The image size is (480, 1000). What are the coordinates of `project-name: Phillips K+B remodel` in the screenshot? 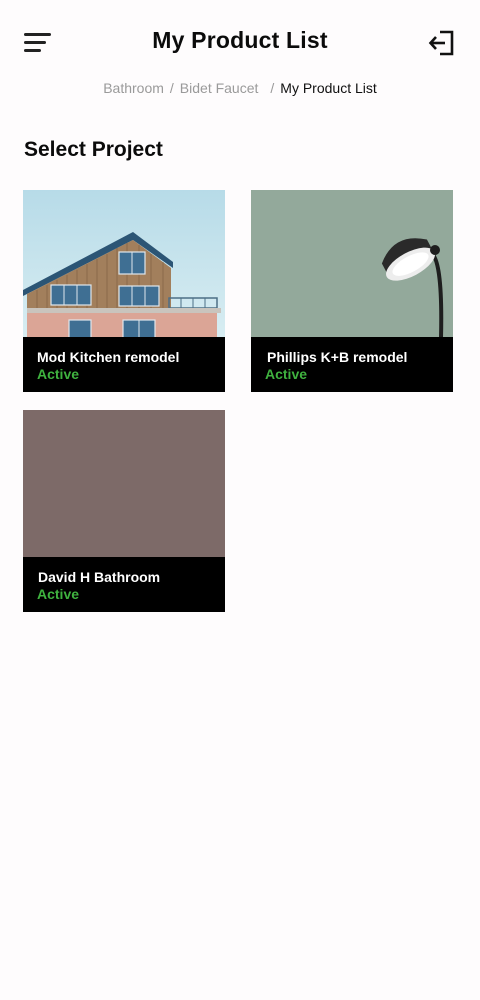 It's located at (337, 357).